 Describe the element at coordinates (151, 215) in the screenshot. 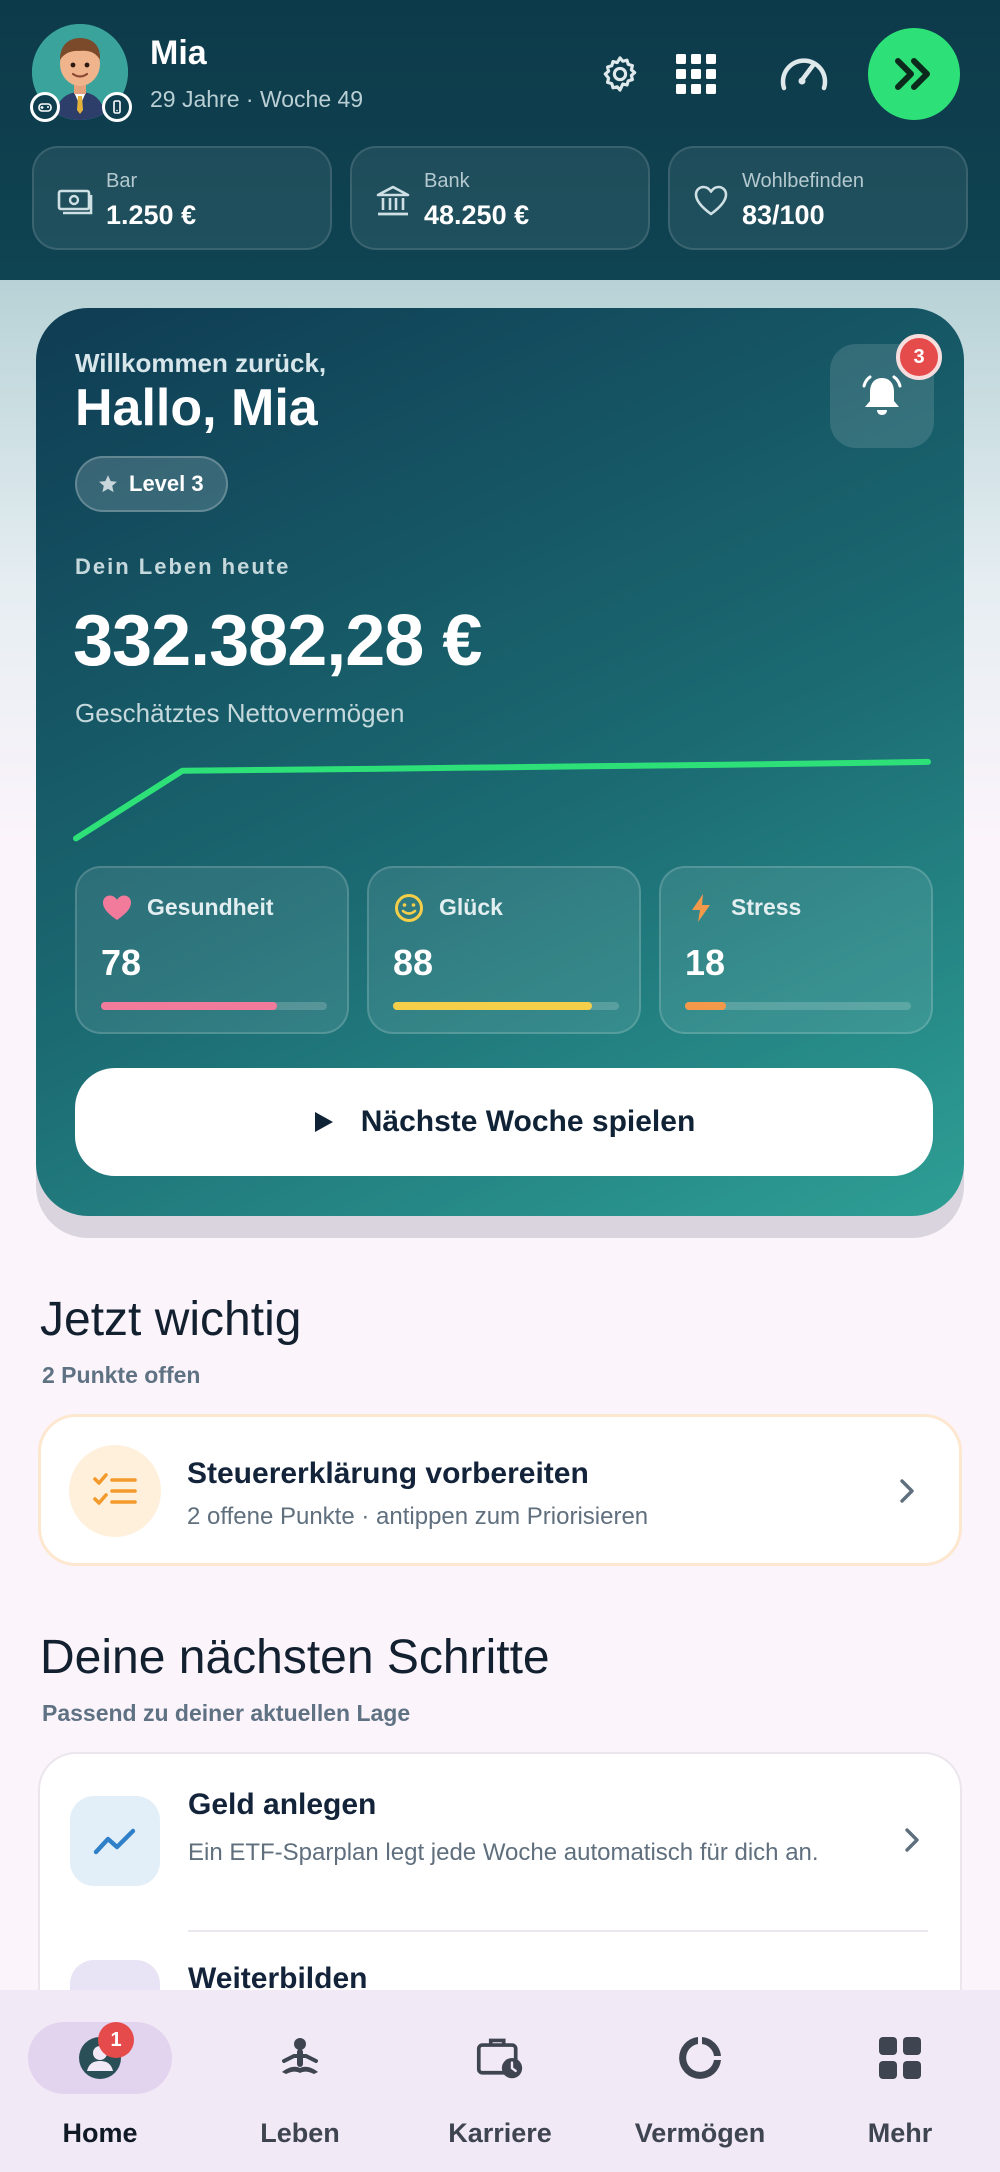

I see `stat-value: 1.250 €` at that location.